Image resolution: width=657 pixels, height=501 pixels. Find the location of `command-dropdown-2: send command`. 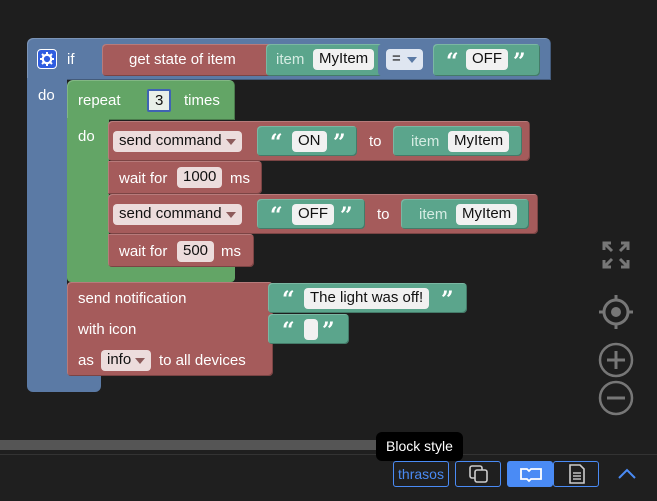

command-dropdown-2: send command is located at coordinates (177, 214).